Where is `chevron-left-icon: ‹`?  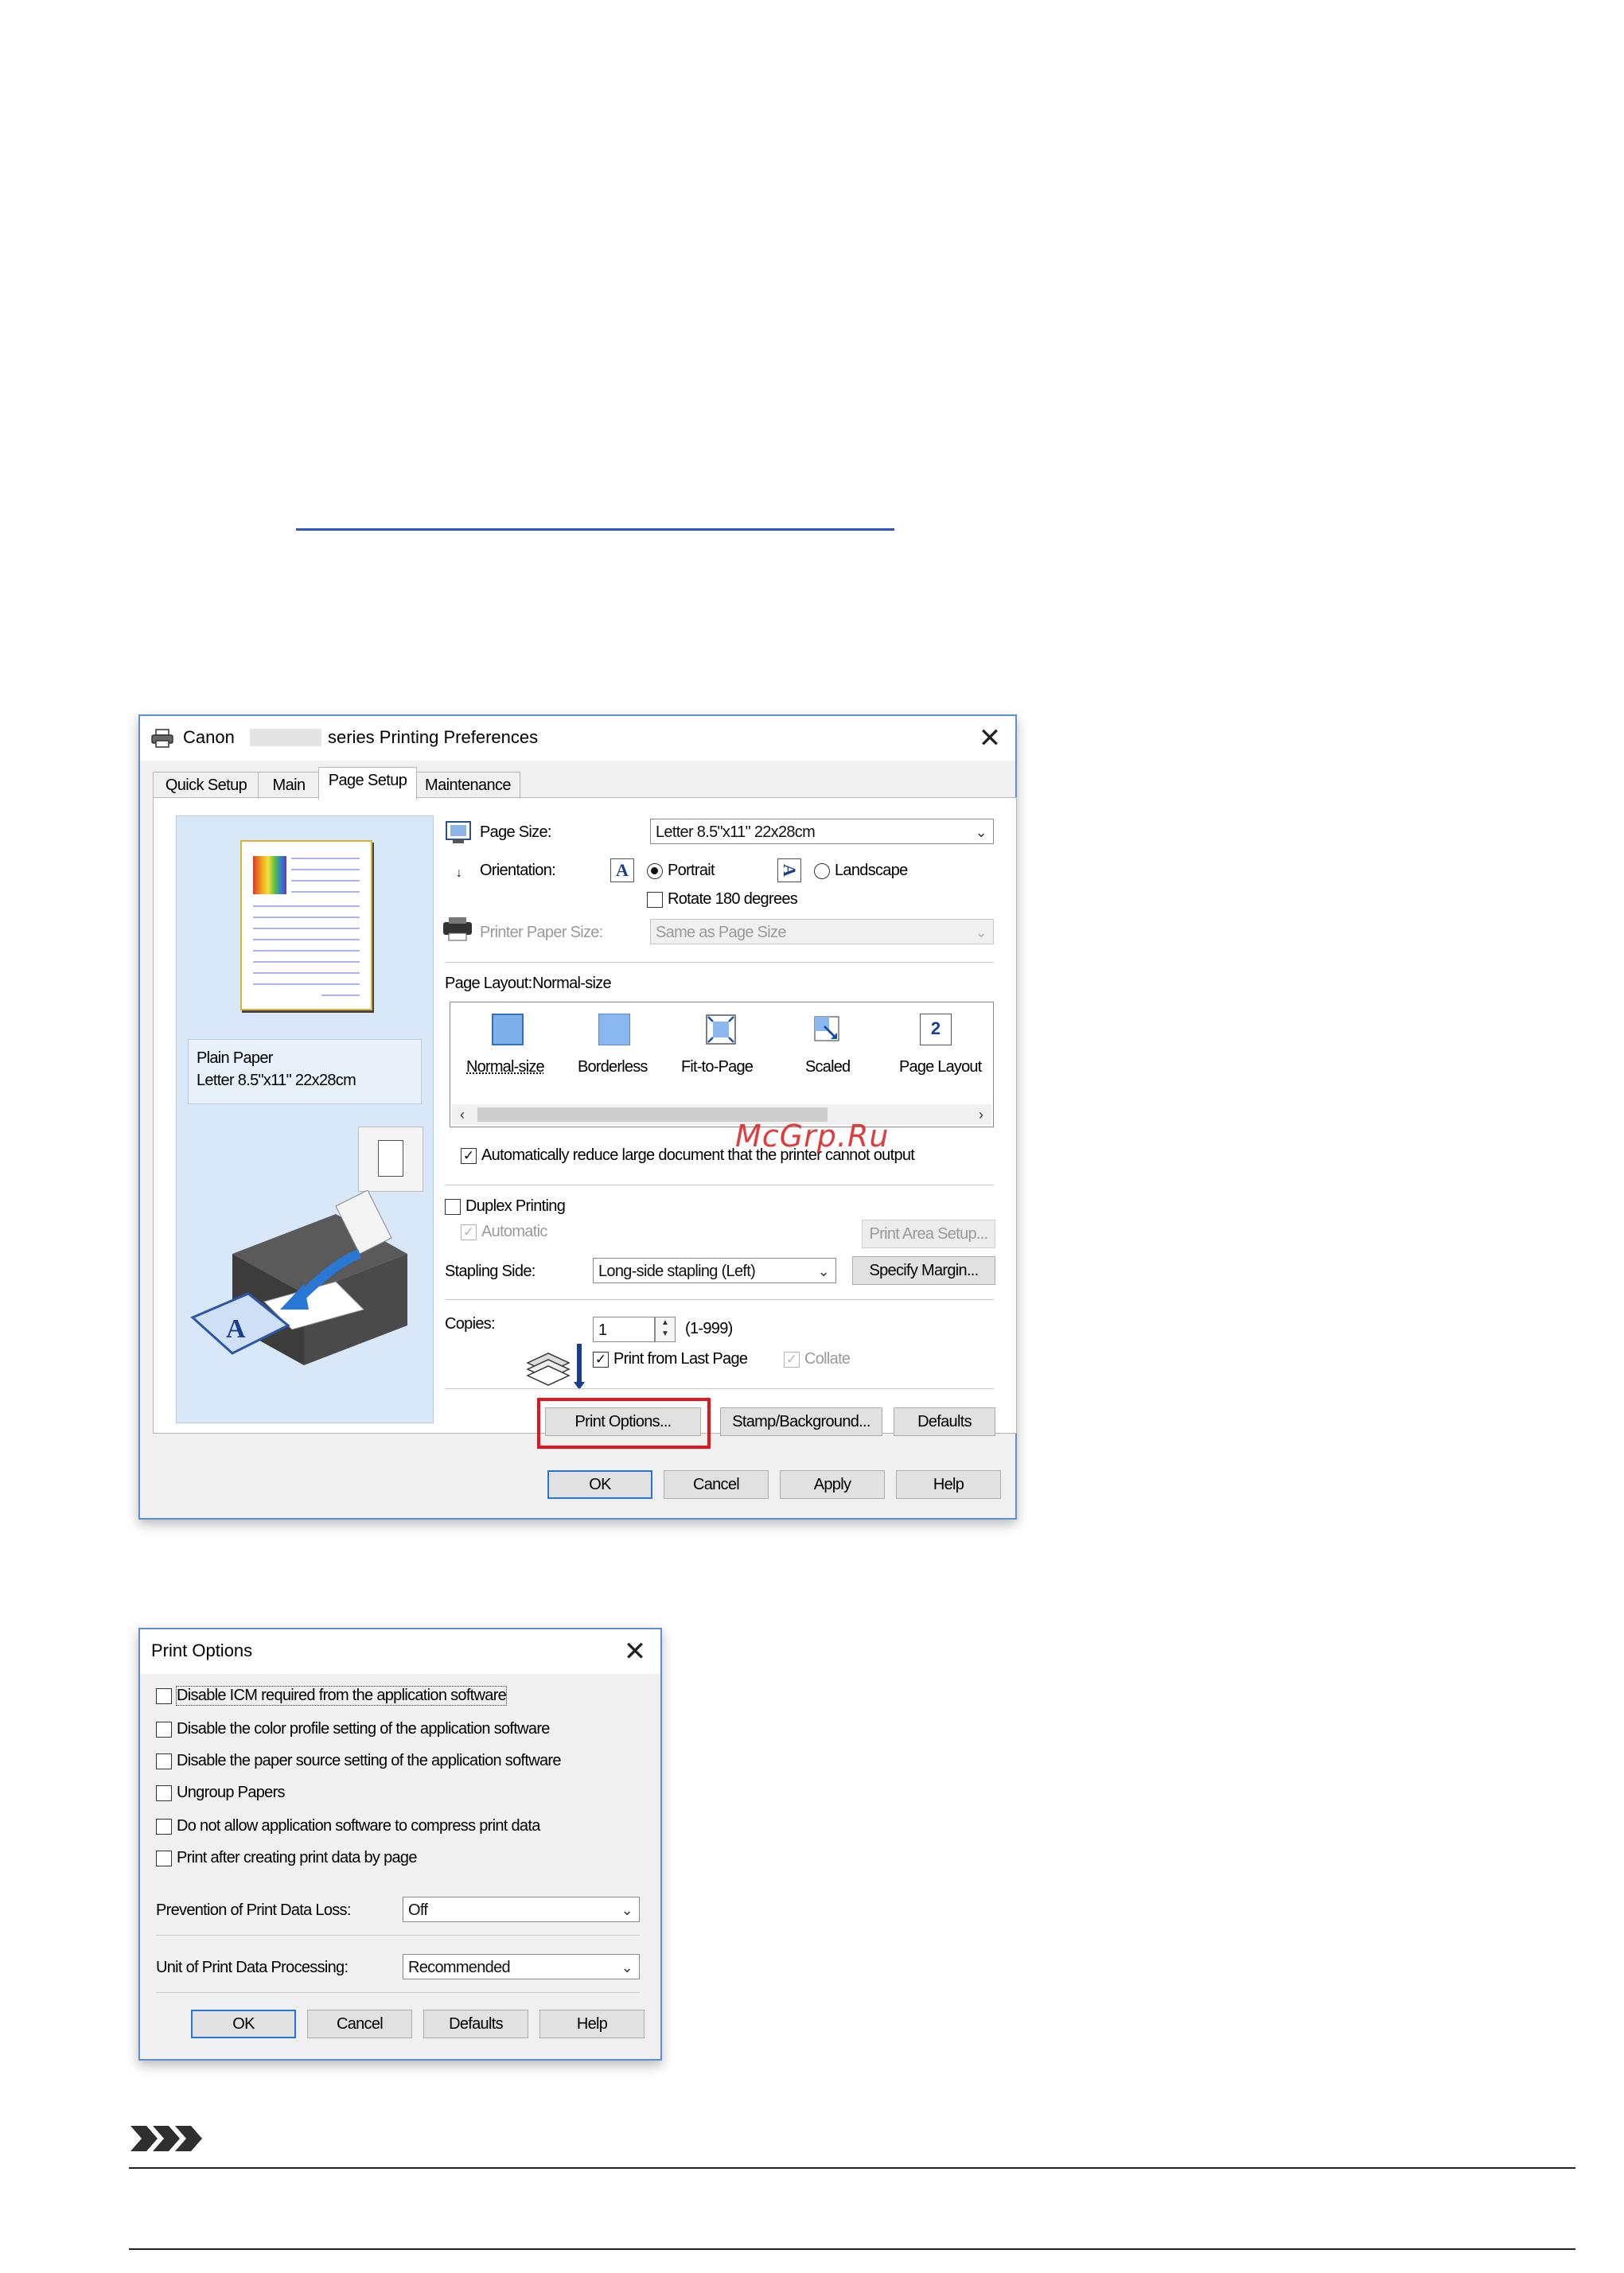
chevron-left-icon: ‹ is located at coordinates (462, 1115).